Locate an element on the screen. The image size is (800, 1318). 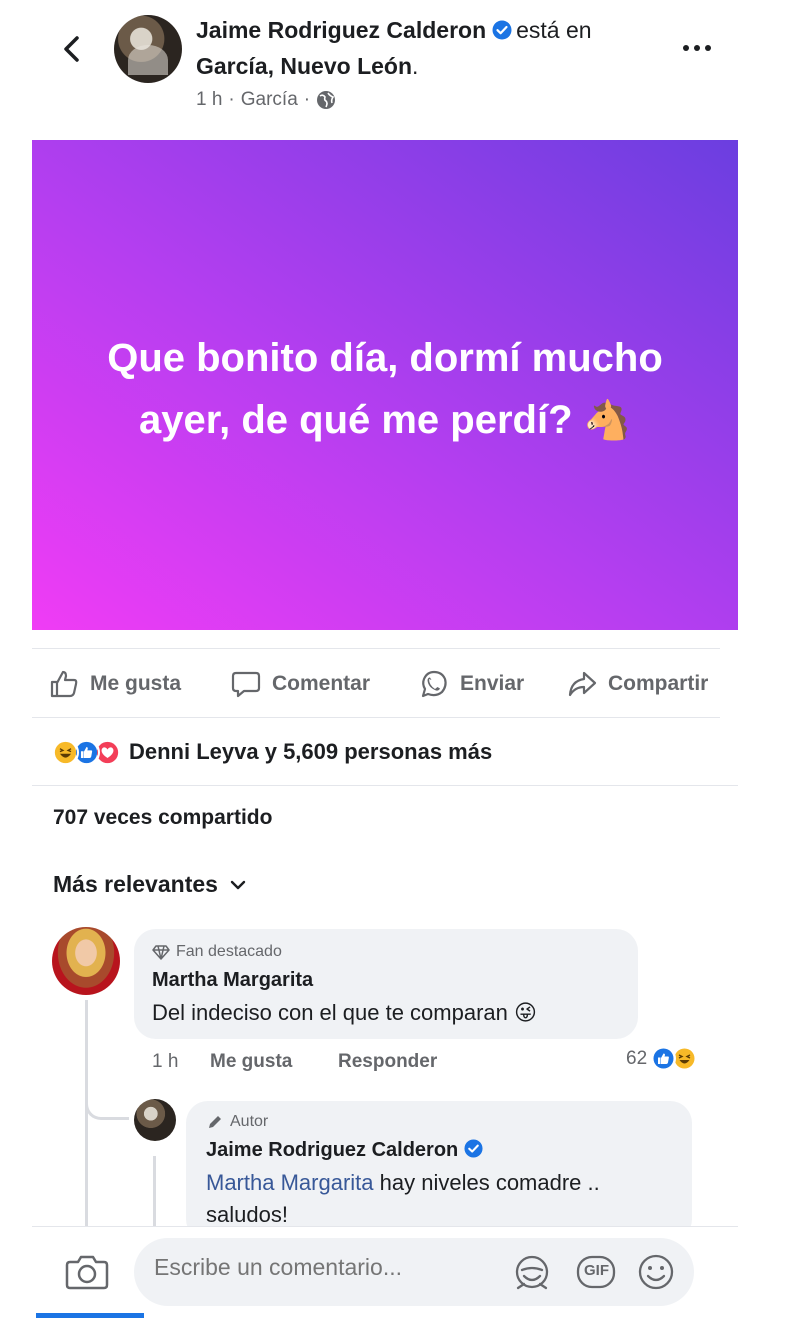
location-line: García, Nuevo León. is located at coordinates (307, 66).